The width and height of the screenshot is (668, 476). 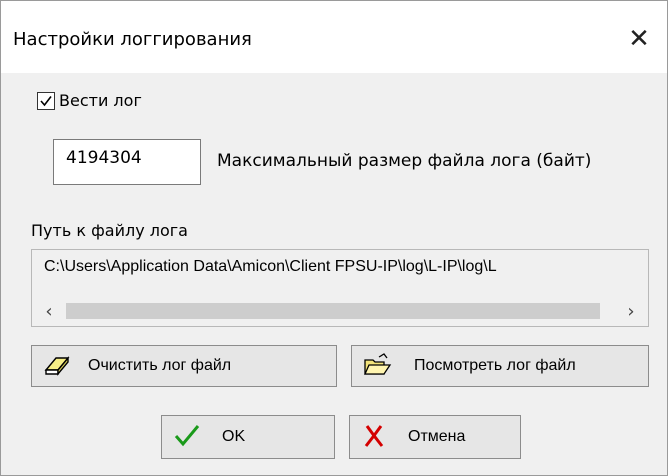 I want to click on enable-log-row: Вести лог, so click(x=89, y=100).